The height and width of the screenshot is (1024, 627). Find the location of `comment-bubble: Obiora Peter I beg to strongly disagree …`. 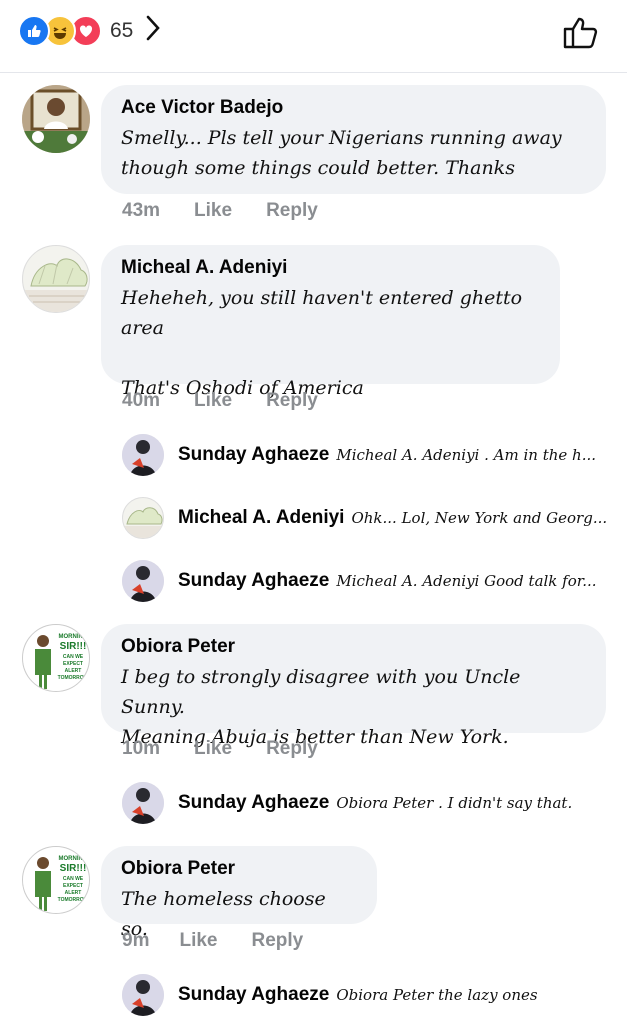

comment-bubble: Obiora Peter I beg to strongly disagree … is located at coordinates (353, 686).